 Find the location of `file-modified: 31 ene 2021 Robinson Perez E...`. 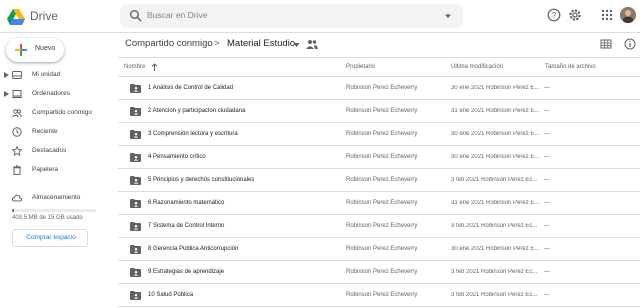

file-modified: 31 ene 2021 Robinson Perez E... is located at coordinates (495, 203).